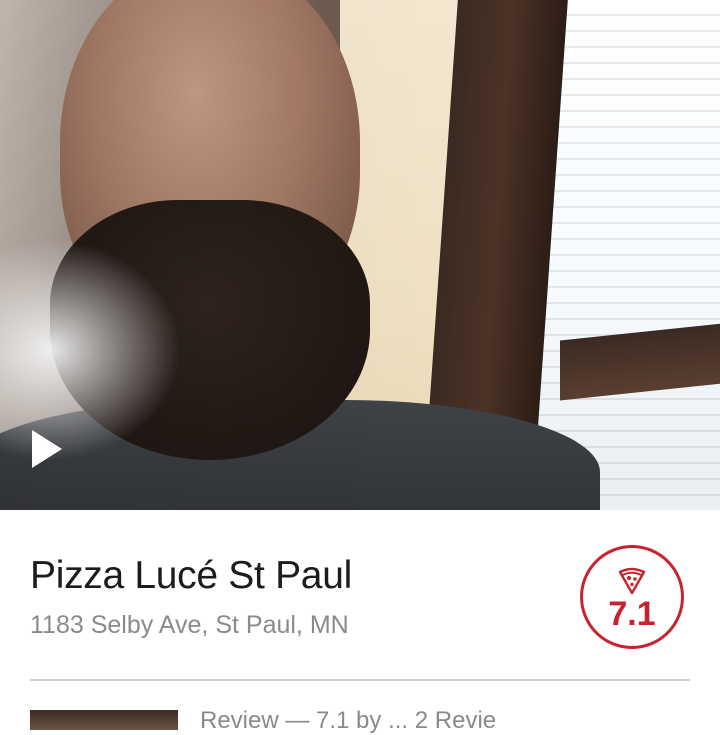 This screenshot has width=720, height=735. Describe the element at coordinates (104, 720) in the screenshot. I see `review-thumbnail` at that location.